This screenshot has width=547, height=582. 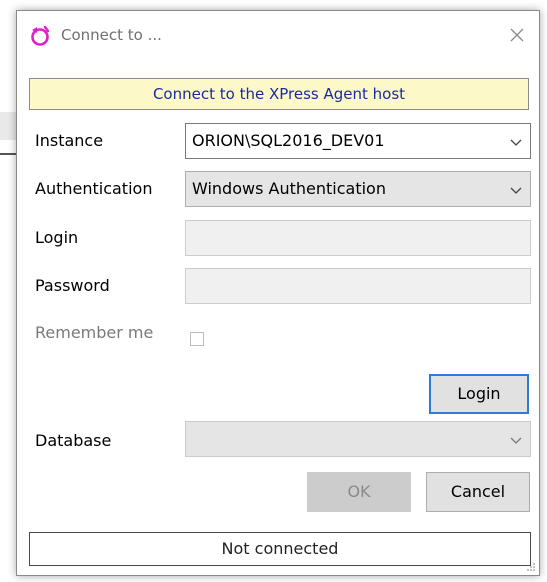 What do you see at coordinates (73, 440) in the screenshot?
I see `database-label: Database` at bounding box center [73, 440].